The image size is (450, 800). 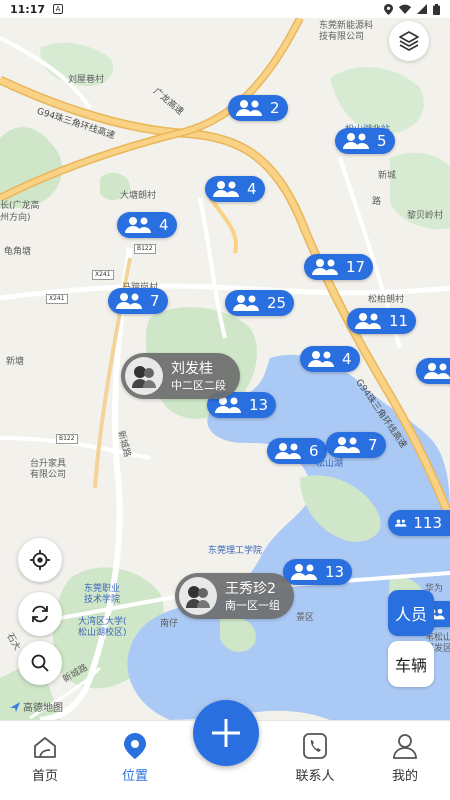 What do you see at coordinates (138, 196) in the screenshot?
I see `map-label: 大塘朗村` at bounding box center [138, 196].